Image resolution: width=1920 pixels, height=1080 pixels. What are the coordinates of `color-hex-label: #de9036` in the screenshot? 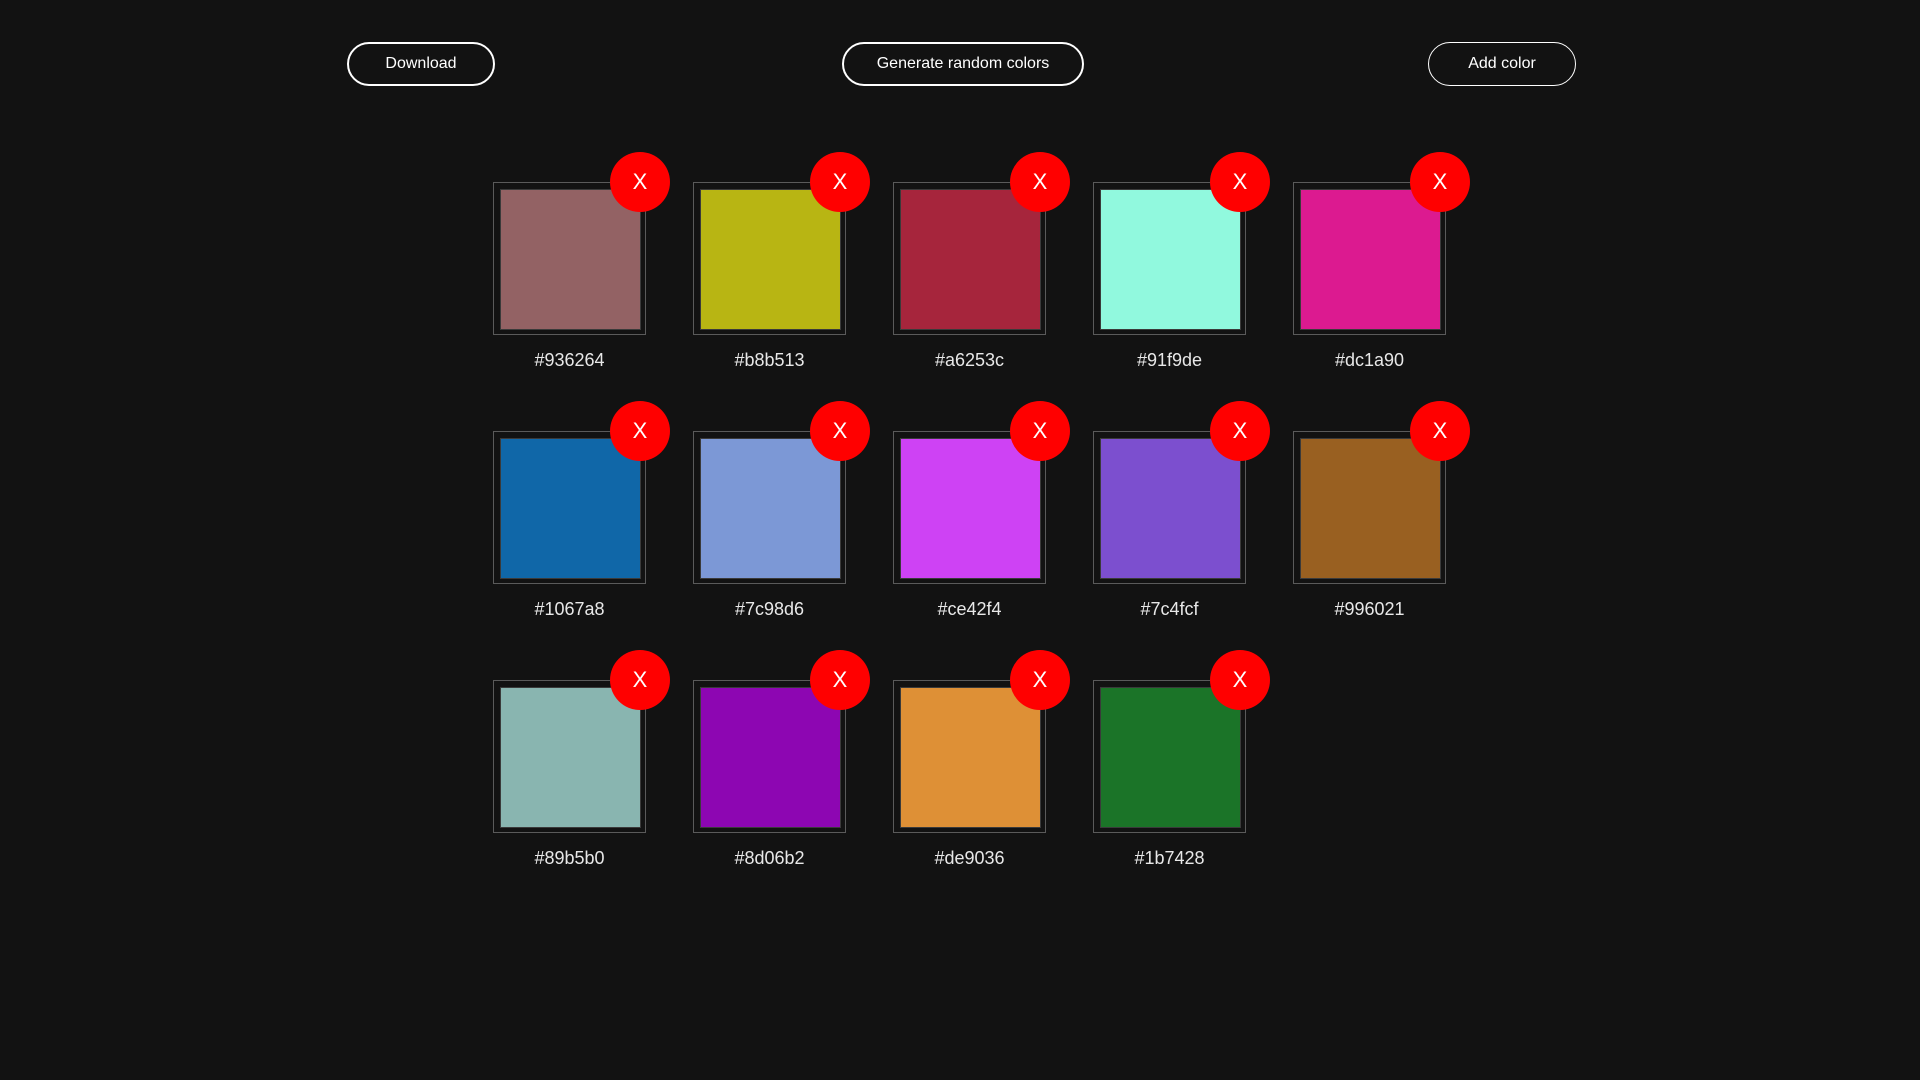 It's located at (969, 858).